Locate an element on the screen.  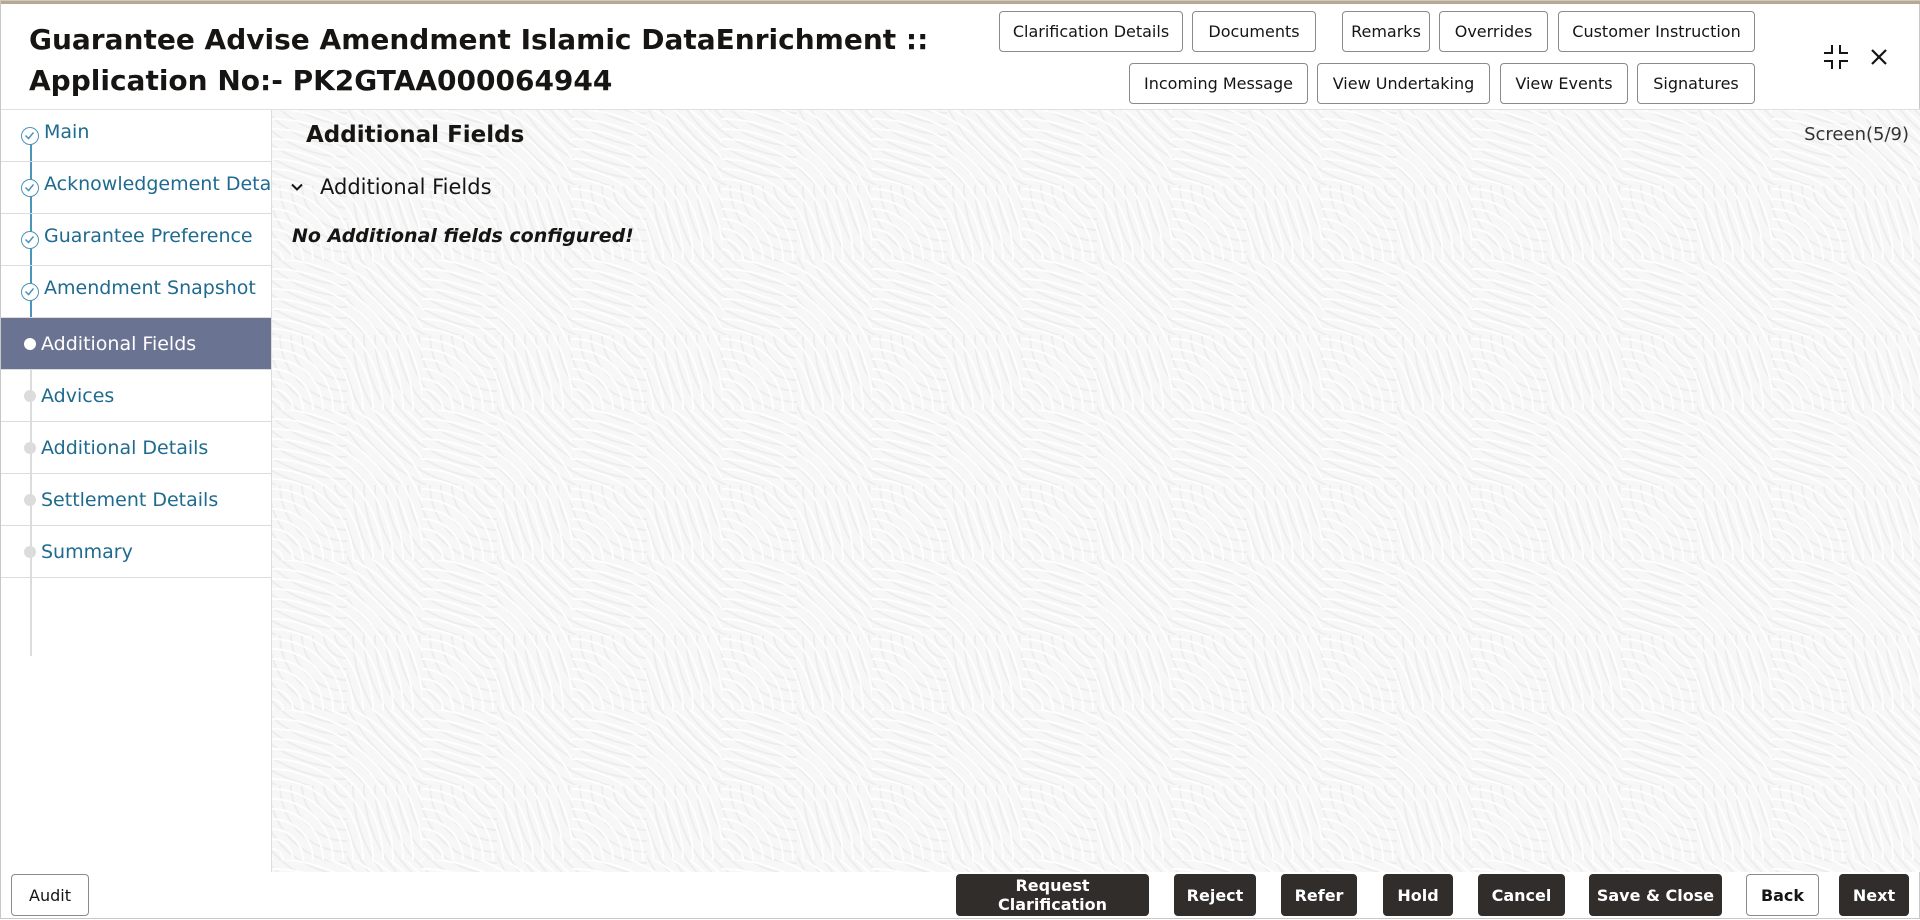
empty-state-message: No Additional fields configured! is located at coordinates (463, 236).